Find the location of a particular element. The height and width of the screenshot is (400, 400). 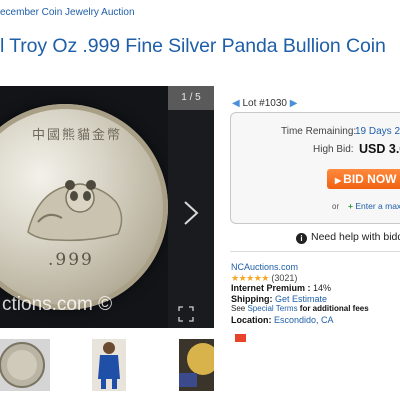

special-terms-link: Special Terms is located at coordinates (272, 308).